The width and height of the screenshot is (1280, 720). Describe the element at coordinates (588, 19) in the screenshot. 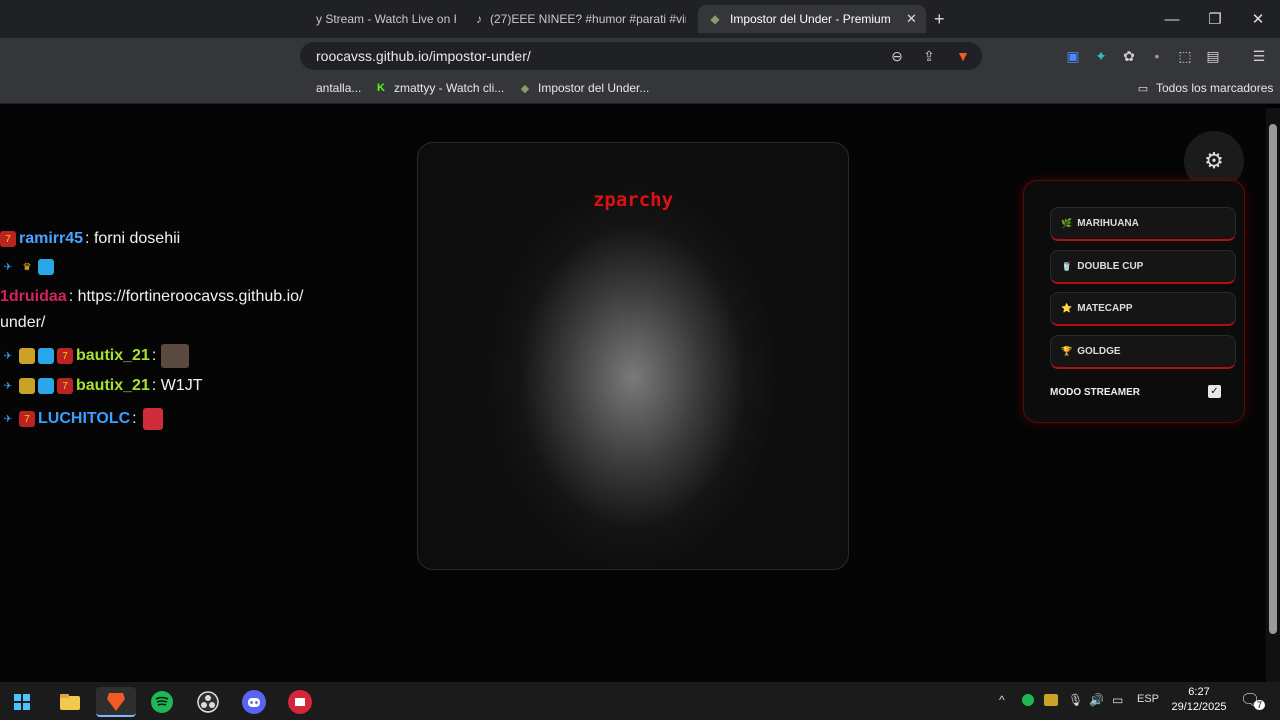

I see `tab-title: (27)EEE NINEE? #humor #parati #vira` at that location.